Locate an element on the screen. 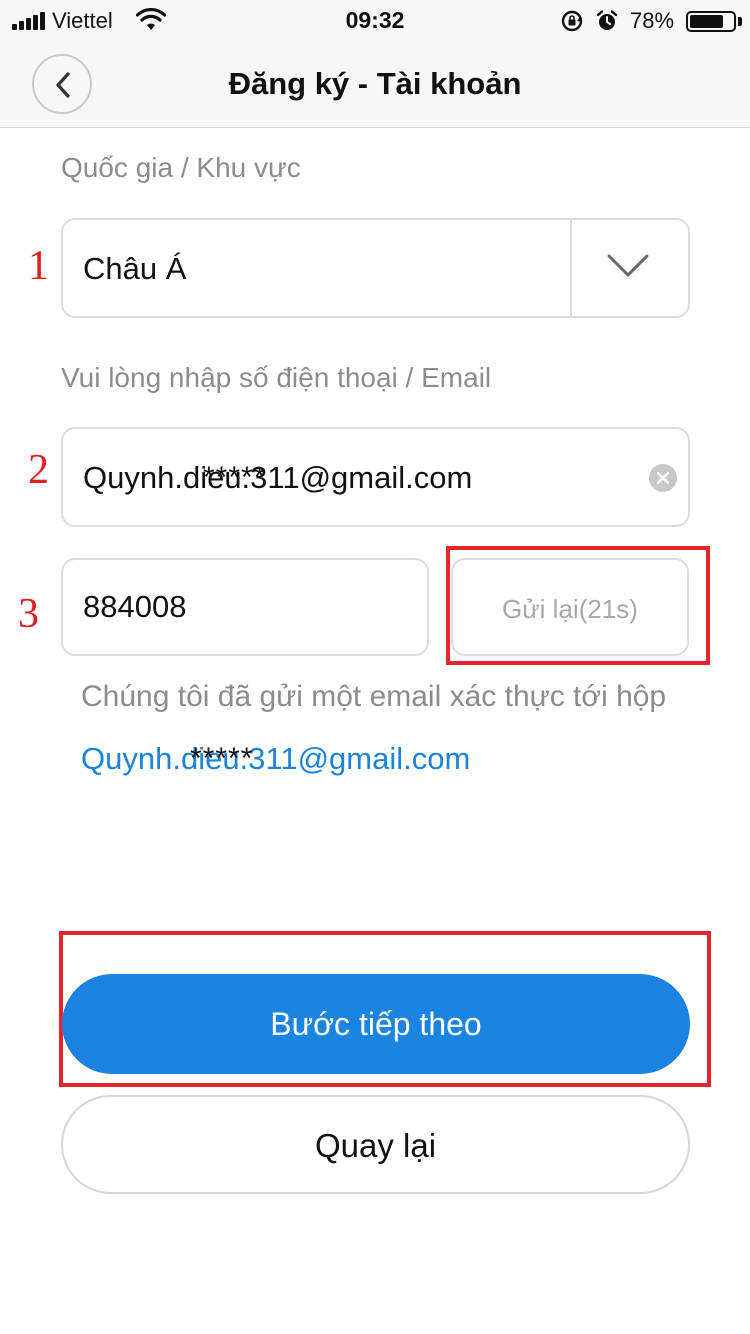 Image resolution: width=750 pixels, height=1334 pixels. verification-code-value: 884008 is located at coordinates (135, 606).